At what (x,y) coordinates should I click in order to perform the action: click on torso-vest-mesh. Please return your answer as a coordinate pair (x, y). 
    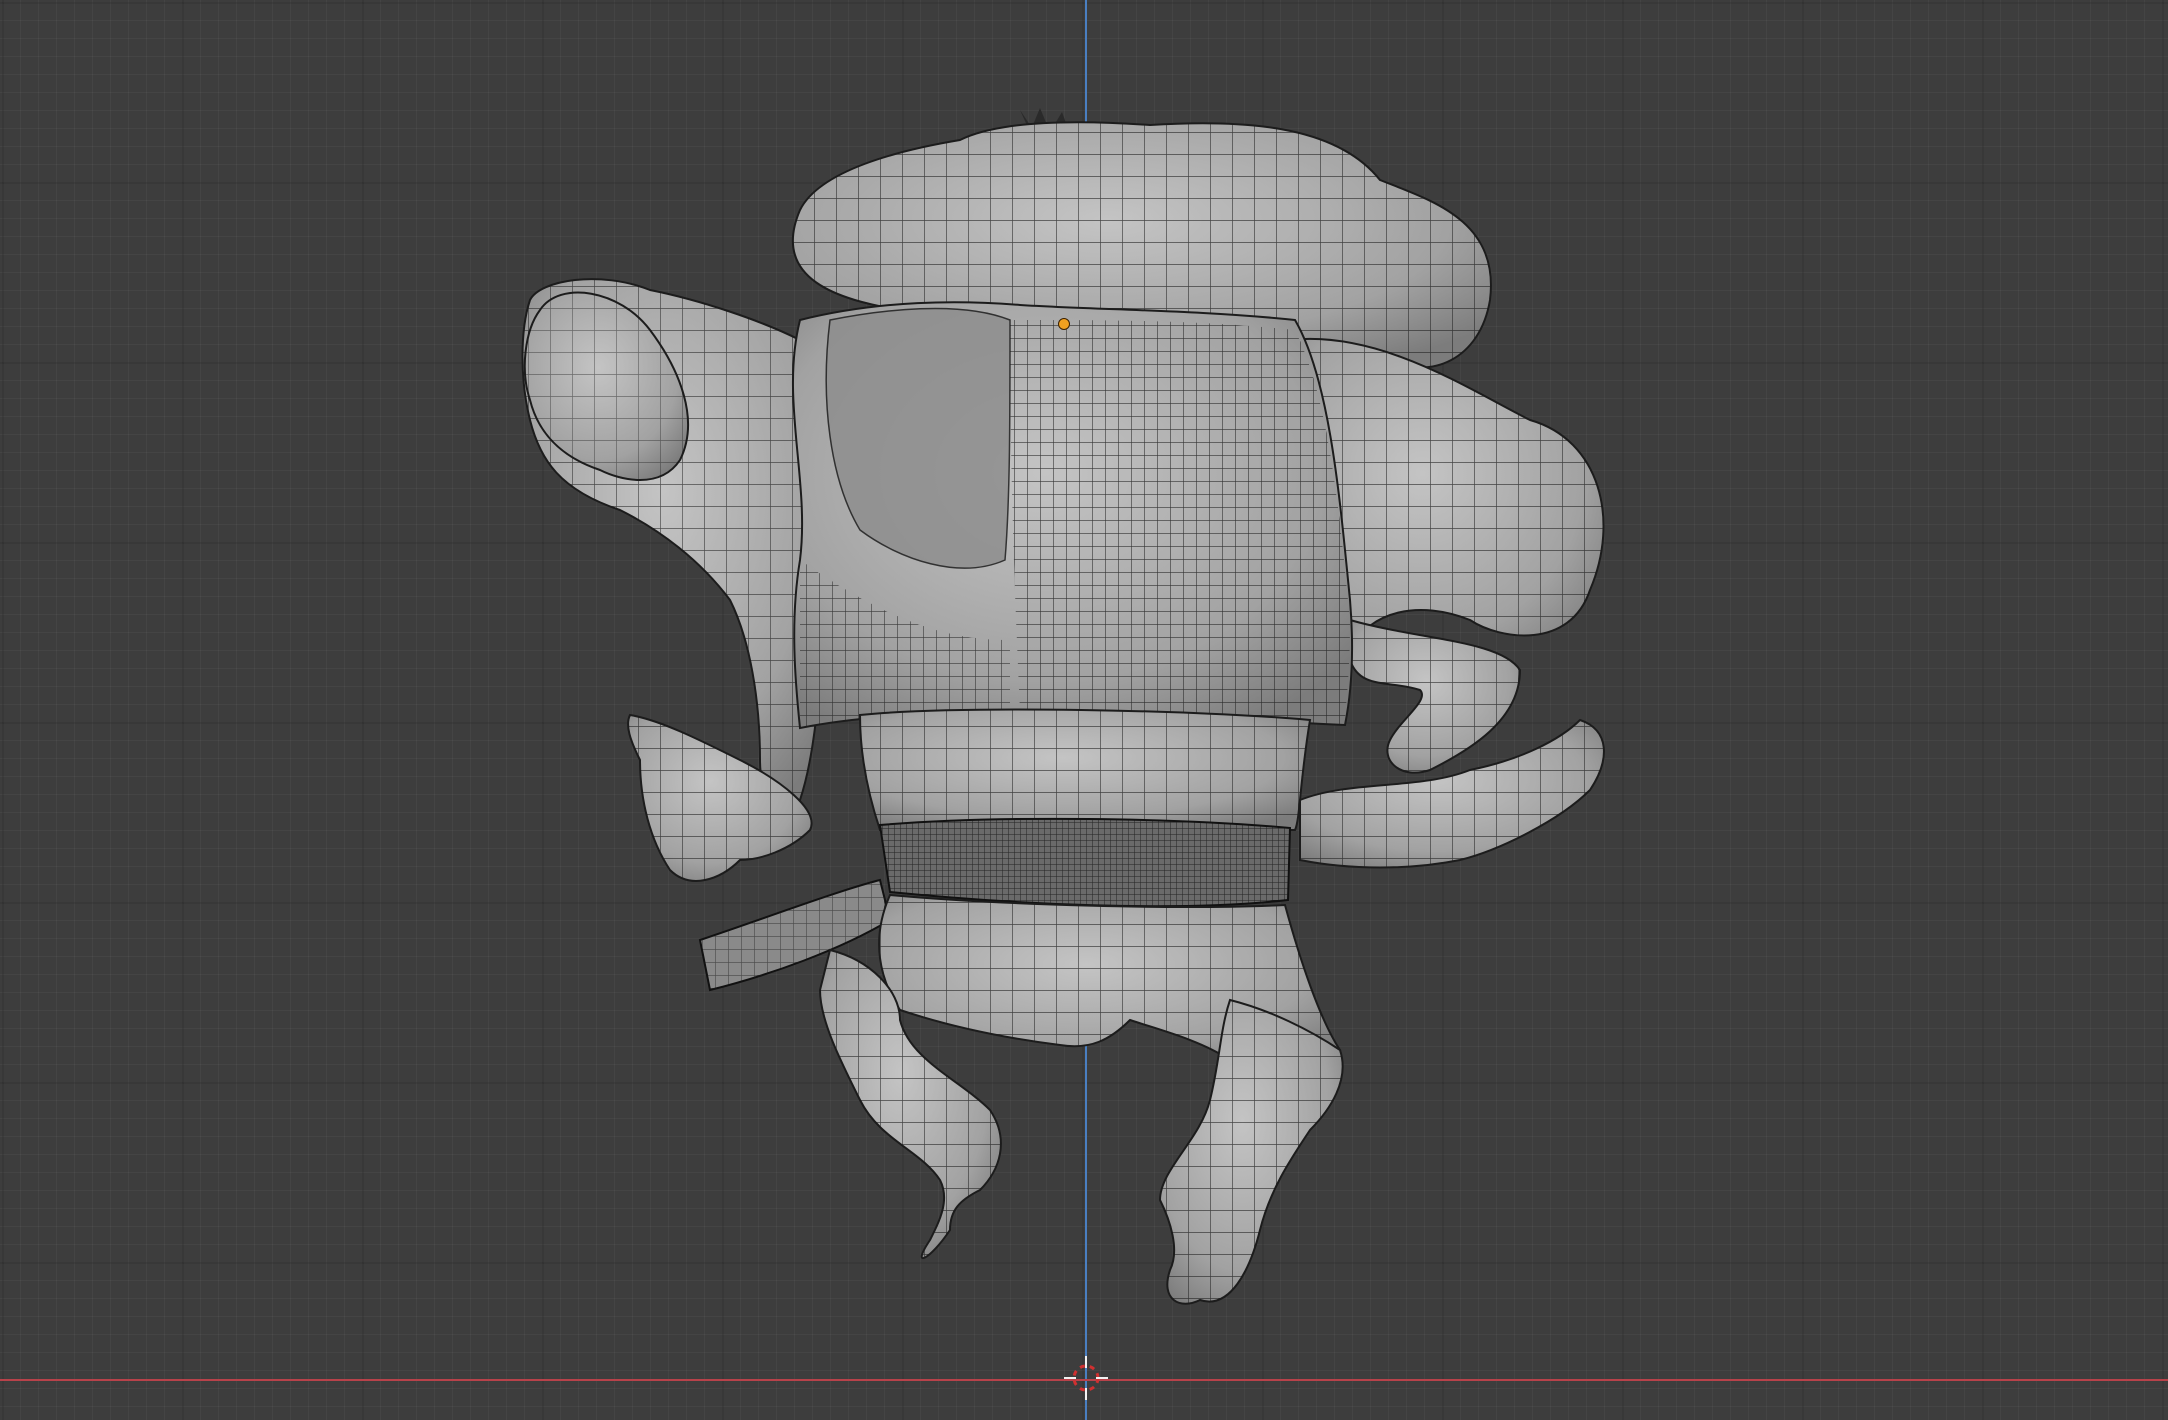
    Looking at the image, I should click on (1072, 515).